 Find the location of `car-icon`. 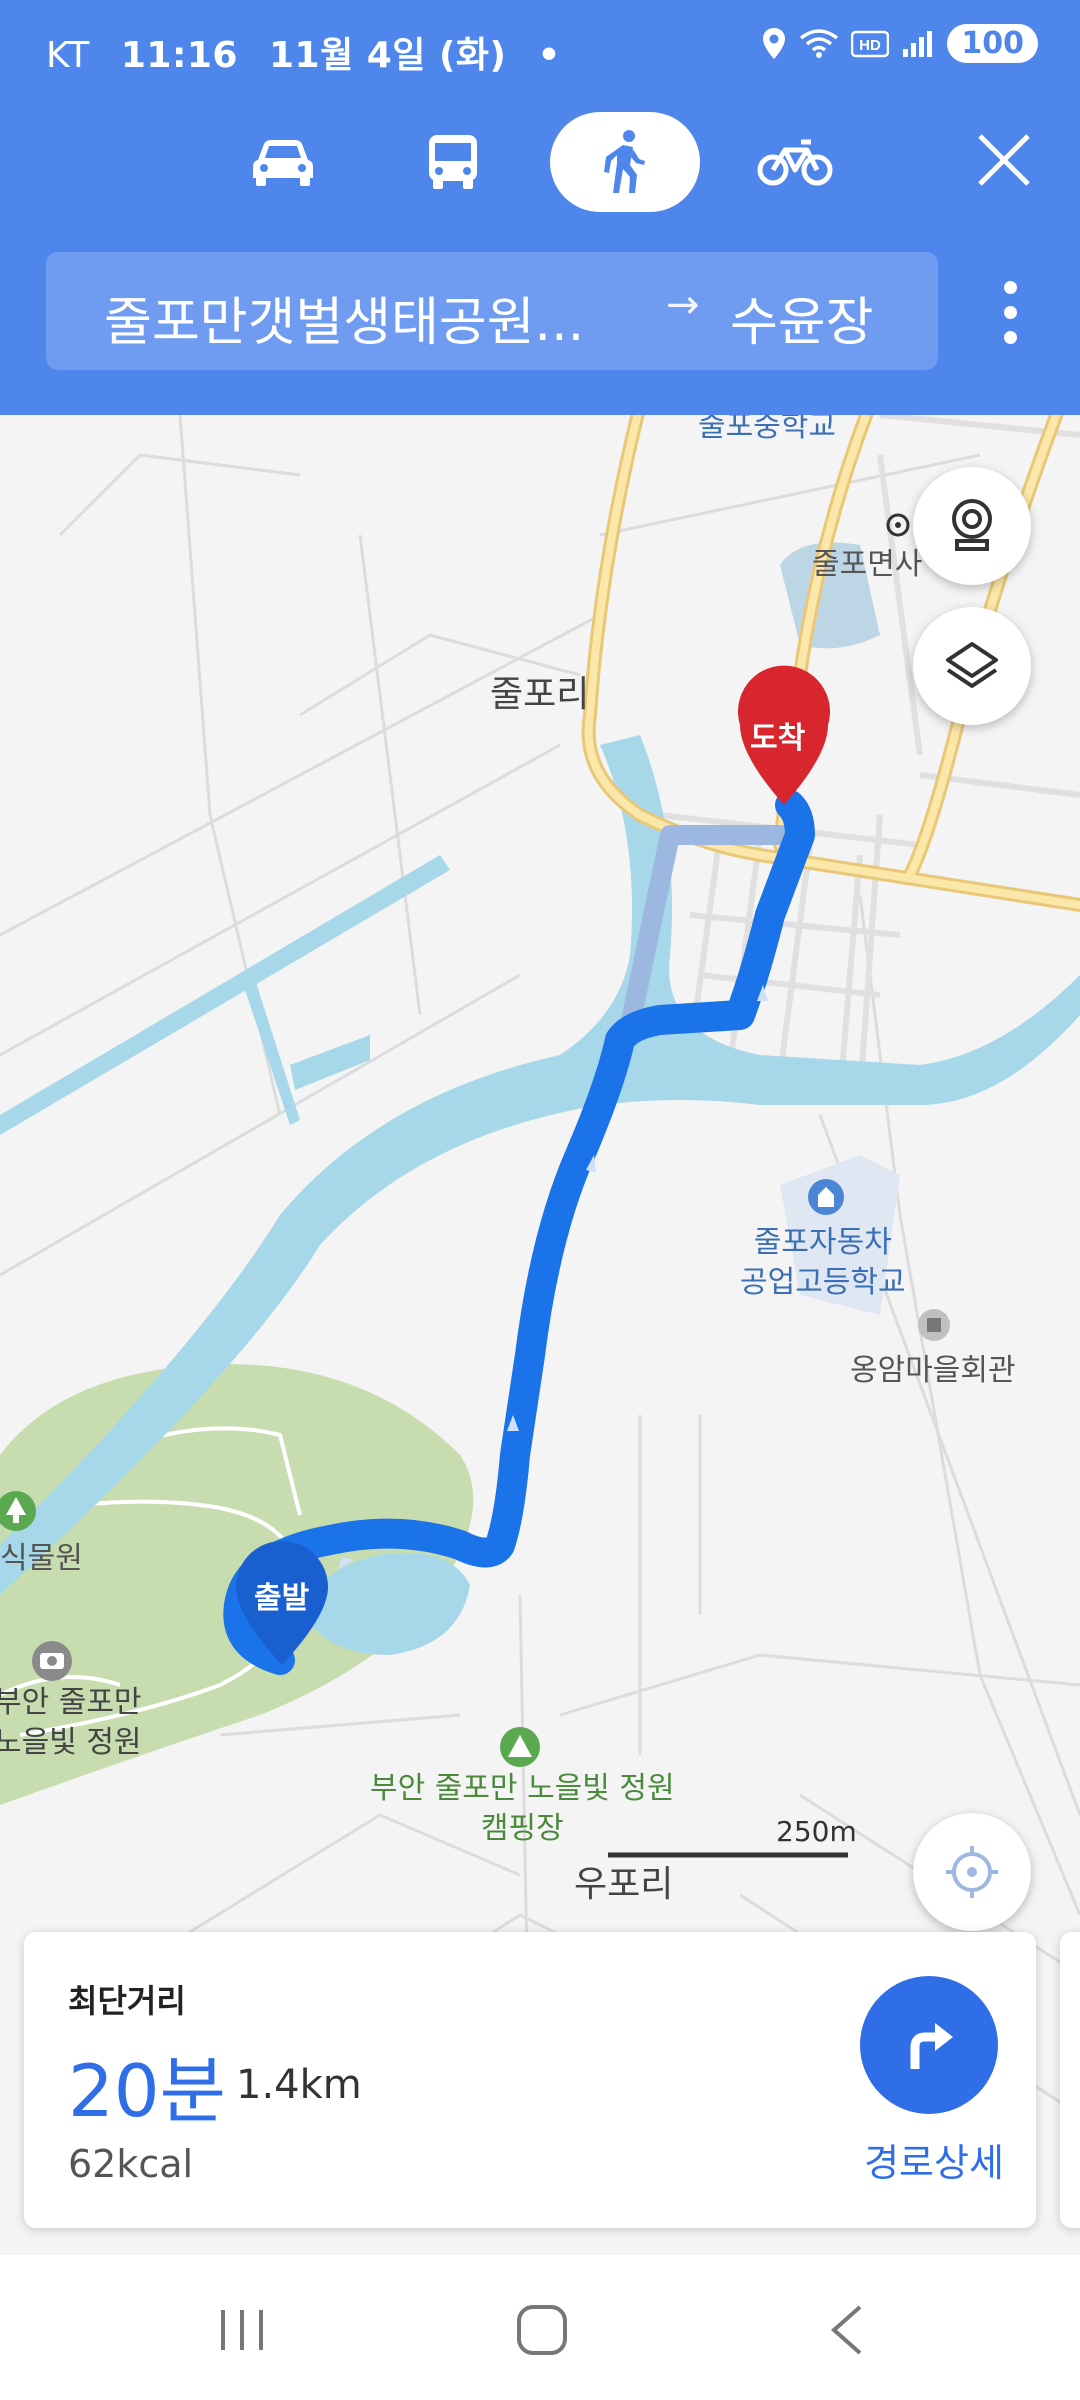

car-icon is located at coordinates (283, 163).